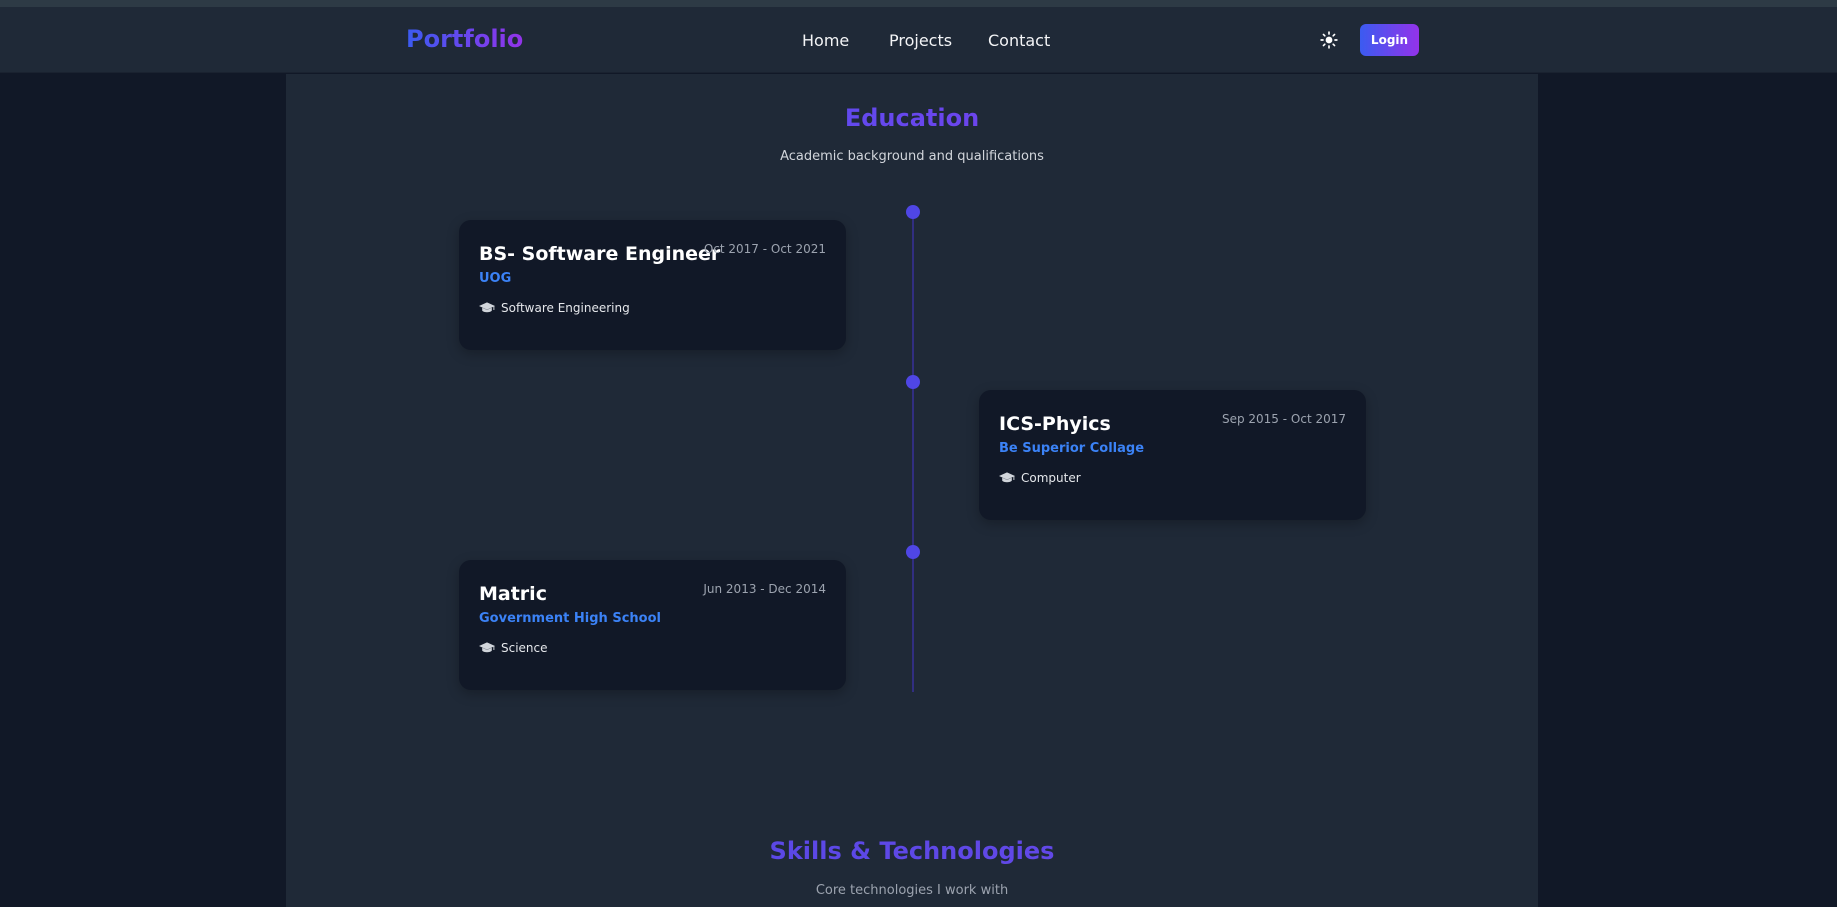 The width and height of the screenshot is (1837, 907). I want to click on field-of-study: Computer, so click(1040, 478).